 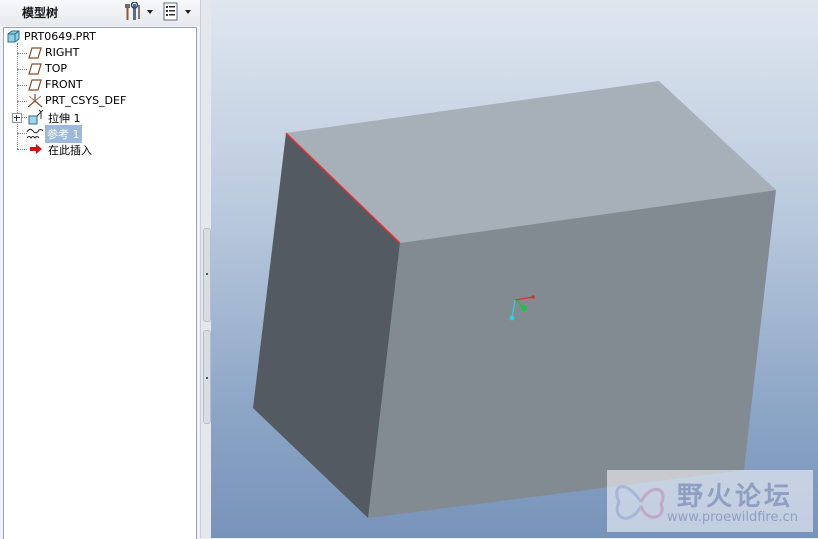 I want to click on tree-item-top: TOP, so click(x=99, y=69).